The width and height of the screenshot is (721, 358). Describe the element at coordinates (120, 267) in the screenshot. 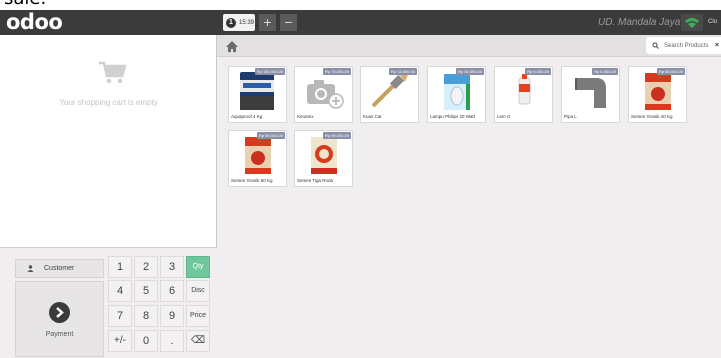

I see `numpad-key-1: 1` at that location.